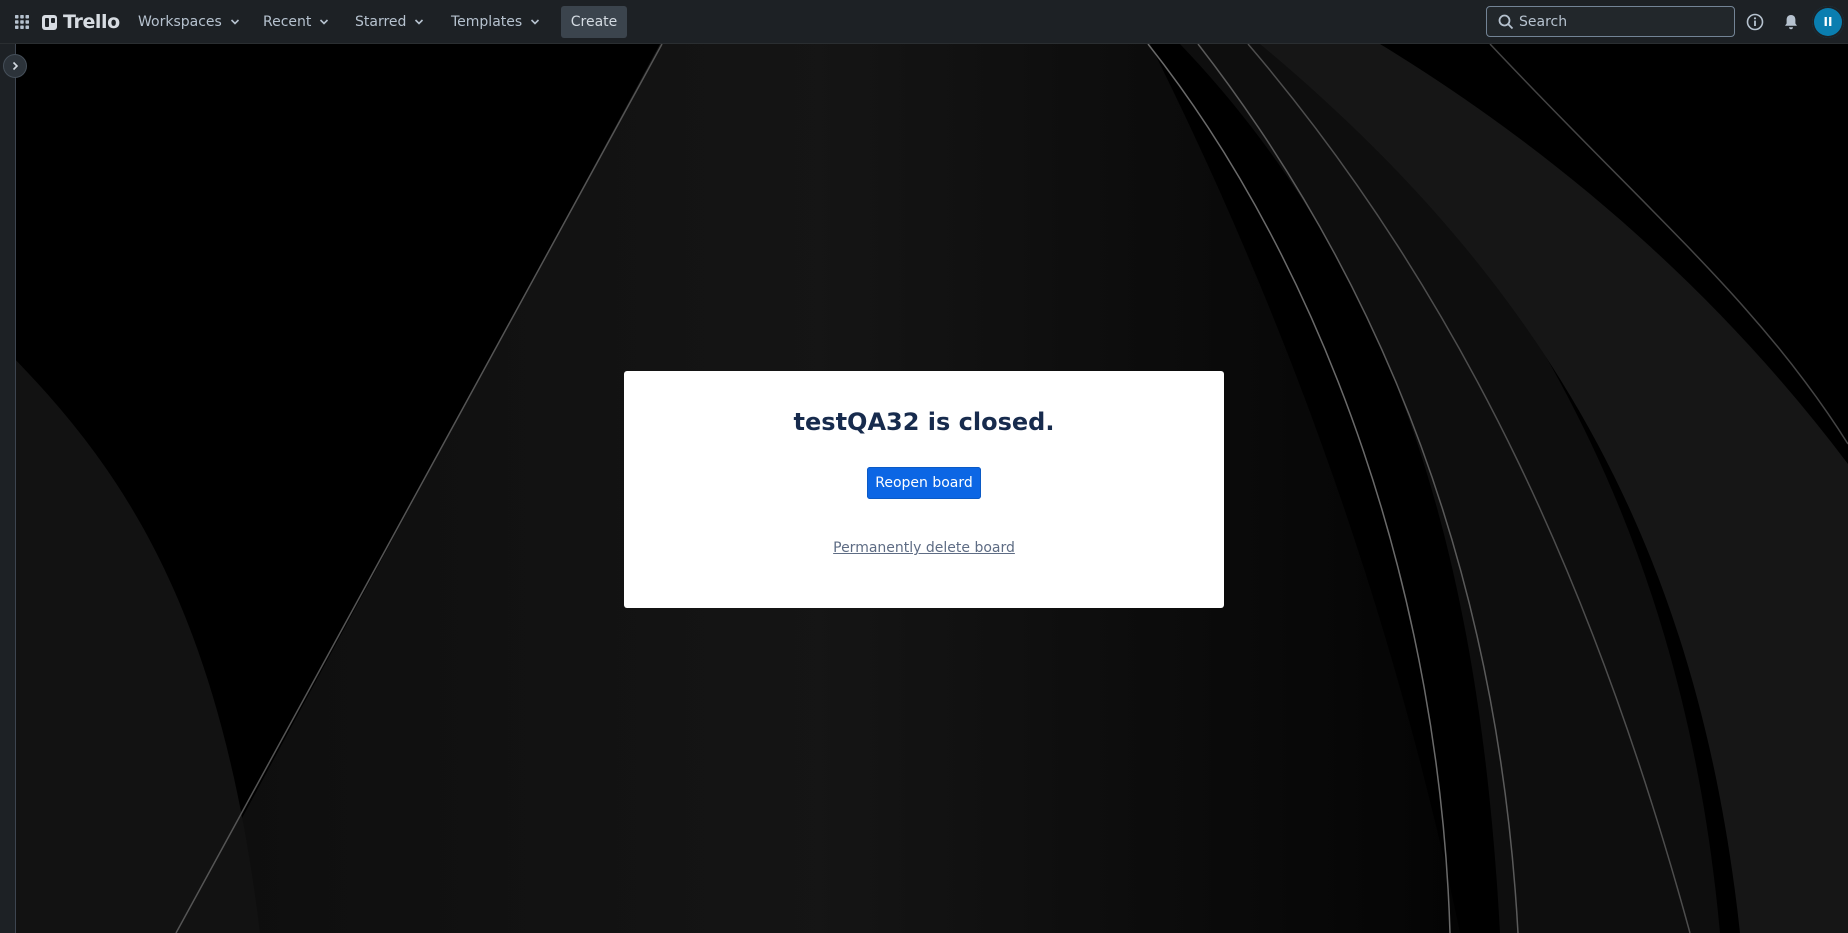 This screenshot has height=933, width=1848. What do you see at coordinates (22, 22) in the screenshot?
I see `apps-grid-icon` at bounding box center [22, 22].